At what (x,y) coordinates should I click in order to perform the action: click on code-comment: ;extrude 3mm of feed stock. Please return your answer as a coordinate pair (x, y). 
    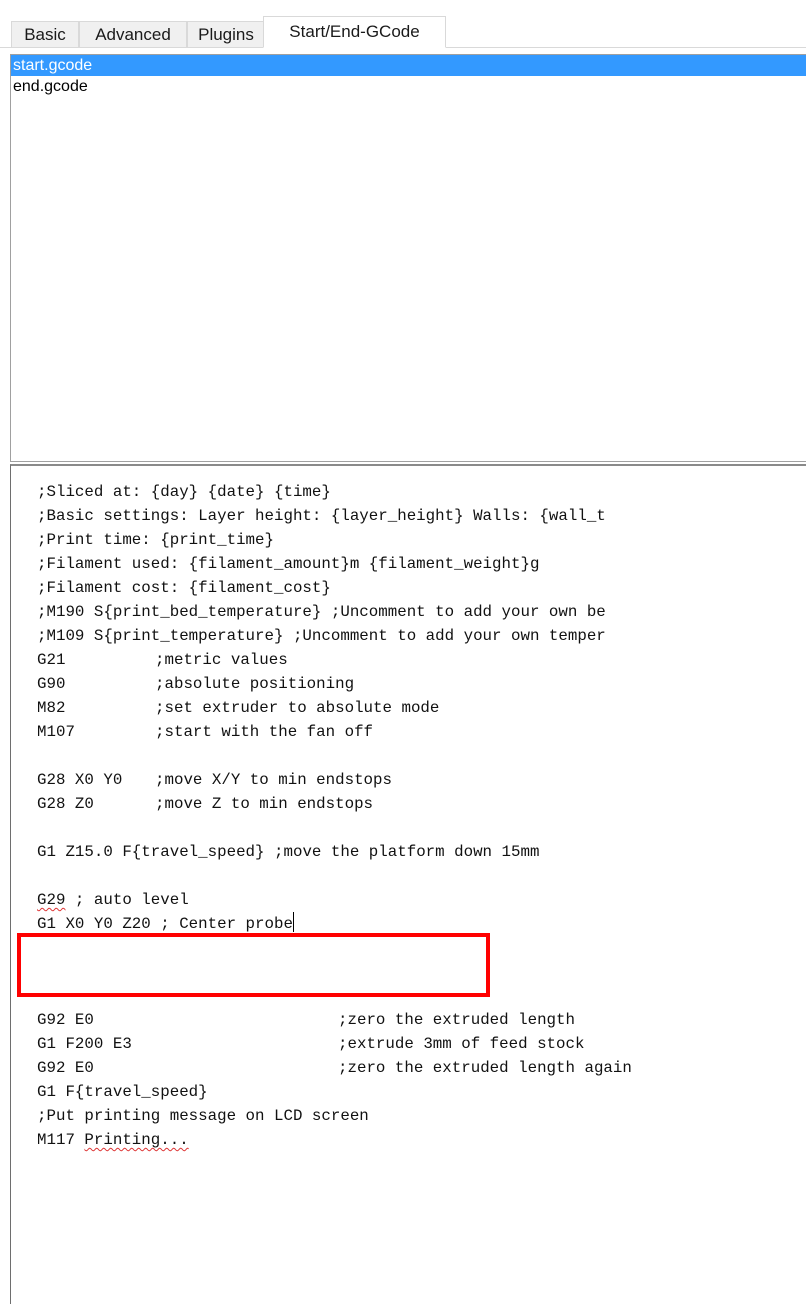
    Looking at the image, I should click on (461, 1044).